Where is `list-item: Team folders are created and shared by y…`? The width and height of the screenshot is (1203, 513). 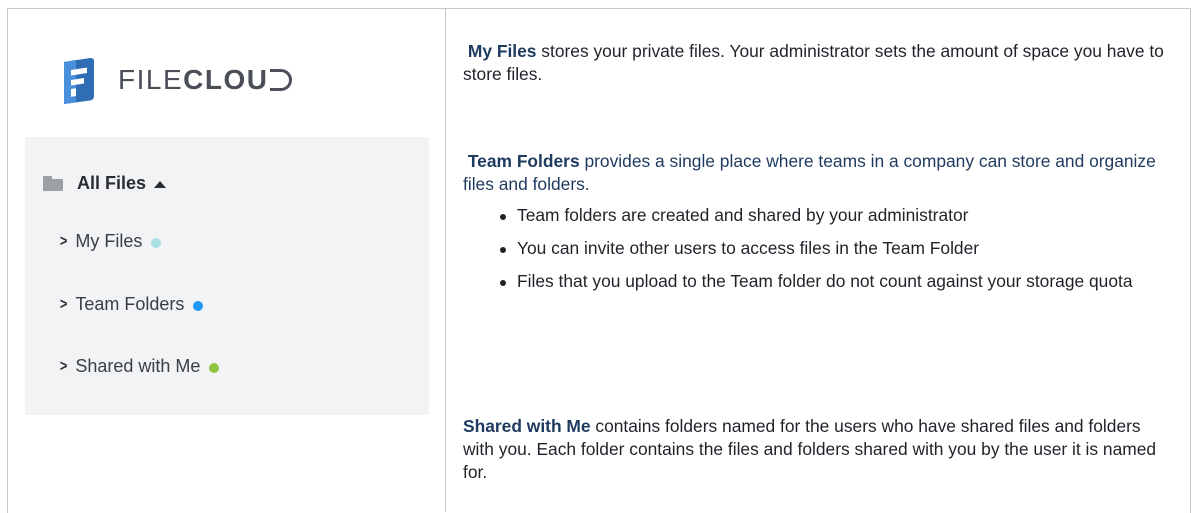
list-item: Team folders are created and shared by y… is located at coordinates (836, 215).